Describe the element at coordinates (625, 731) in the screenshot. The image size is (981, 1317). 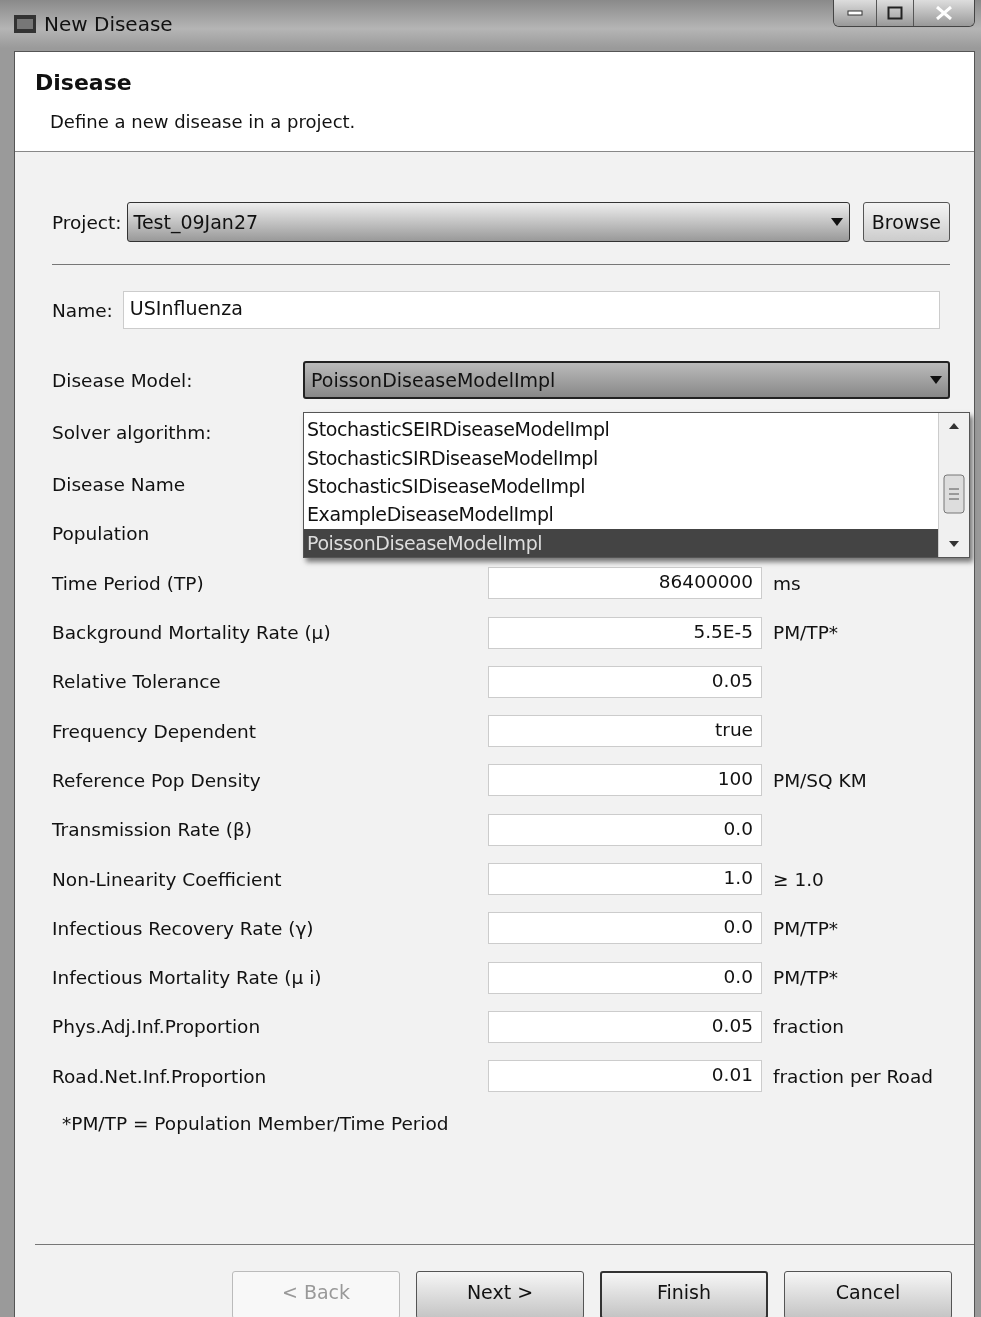
I see `input-field: true` at that location.